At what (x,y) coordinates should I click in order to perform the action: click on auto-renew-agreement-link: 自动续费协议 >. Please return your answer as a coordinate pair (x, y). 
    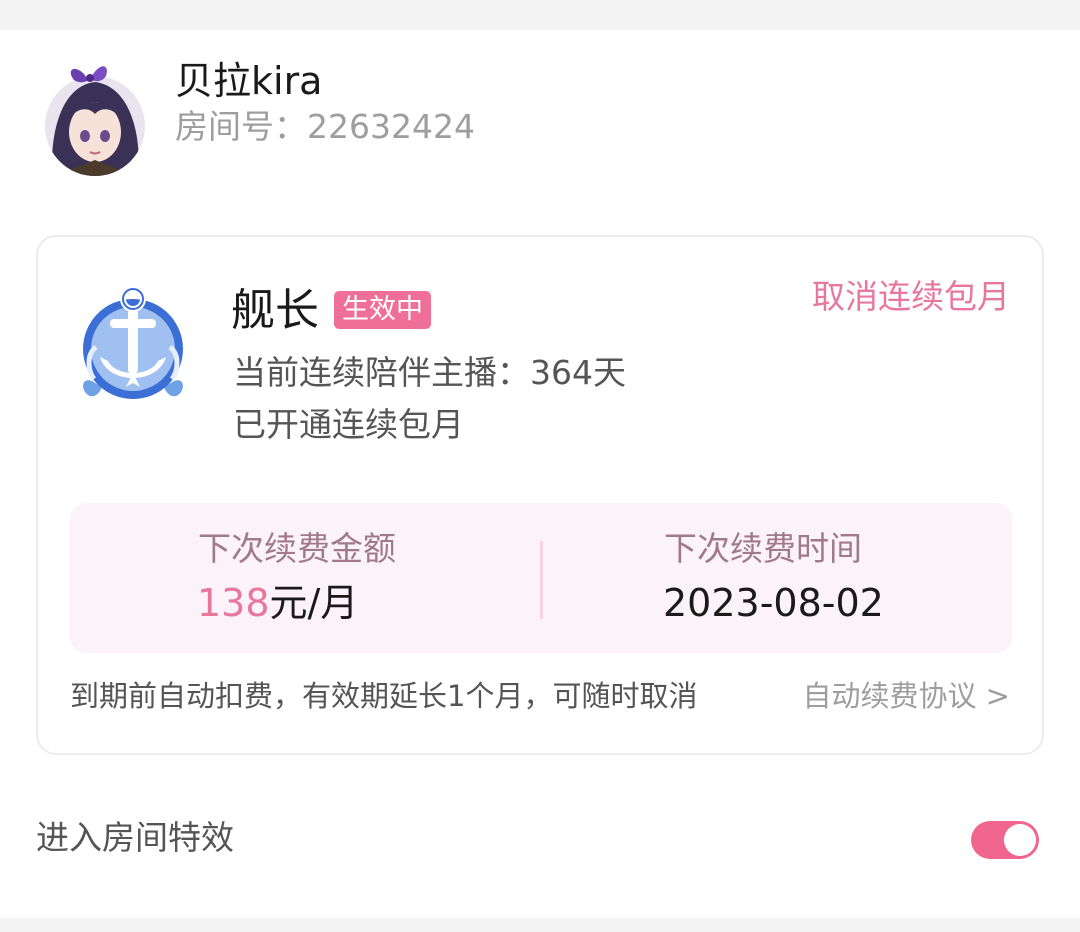
    Looking at the image, I should click on (906, 696).